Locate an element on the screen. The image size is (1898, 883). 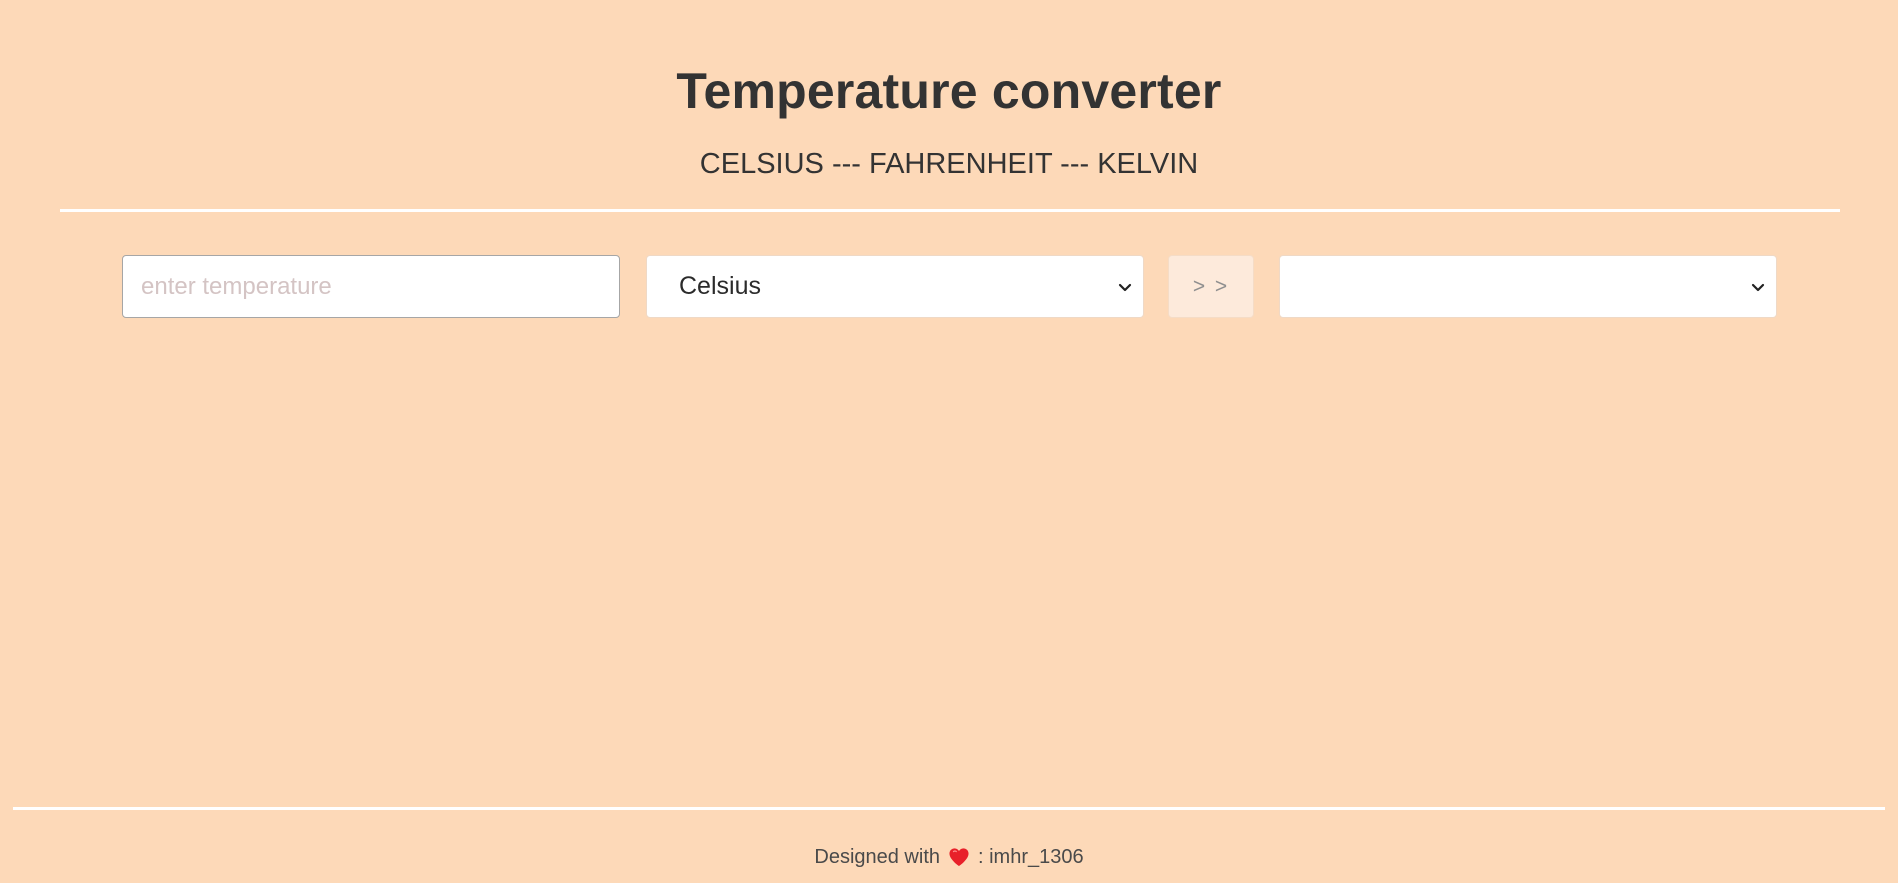
to-unit-select is located at coordinates (1528, 286).